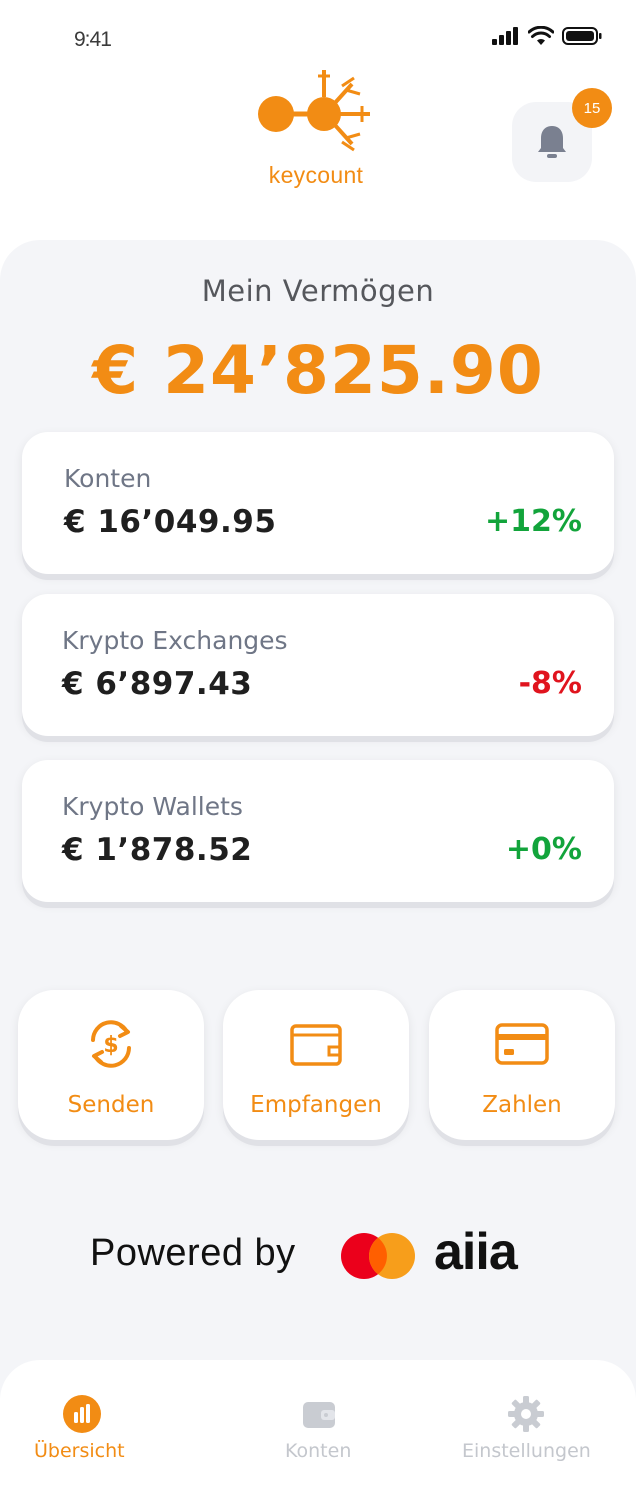 This screenshot has height=1486, width=636. I want to click on powered-by-text: Powered by, so click(193, 1253).